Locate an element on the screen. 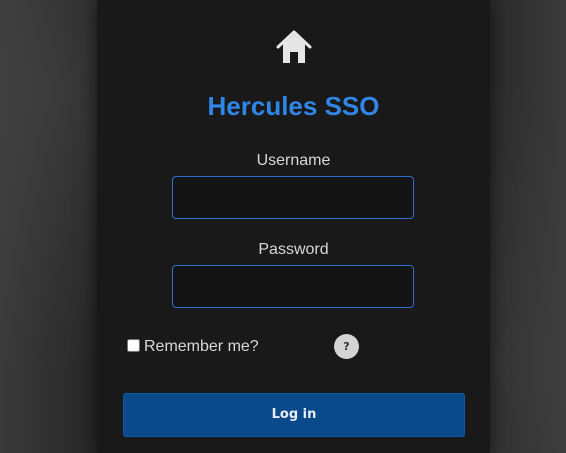 Image resolution: width=566 pixels, height=453 pixels. remember-me-checkbox is located at coordinates (133, 345).